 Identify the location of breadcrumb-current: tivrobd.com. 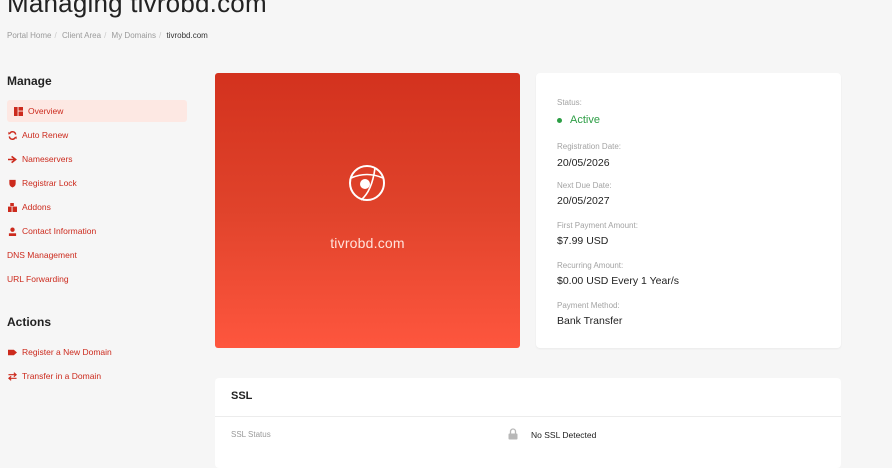
(187, 35).